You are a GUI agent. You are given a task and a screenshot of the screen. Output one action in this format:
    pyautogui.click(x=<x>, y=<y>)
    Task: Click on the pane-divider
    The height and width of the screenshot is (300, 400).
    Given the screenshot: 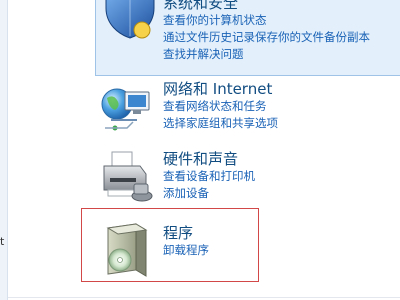 What is the action you would take?
    pyautogui.click(x=7, y=150)
    